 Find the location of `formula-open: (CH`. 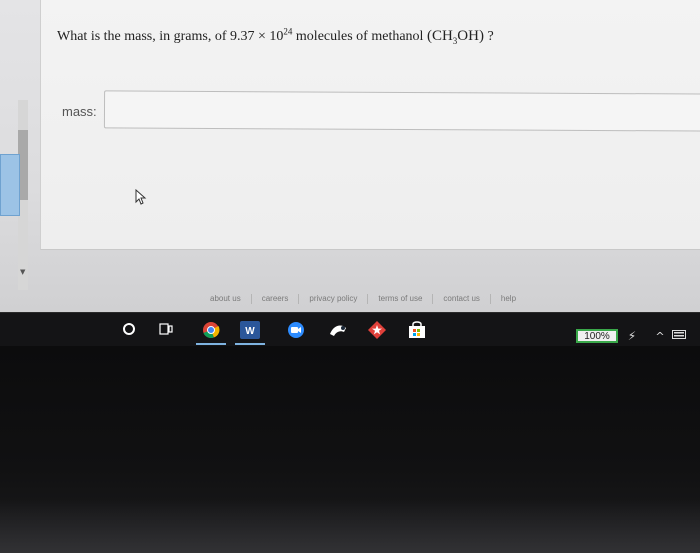

formula-open: (CH is located at coordinates (439, 36).